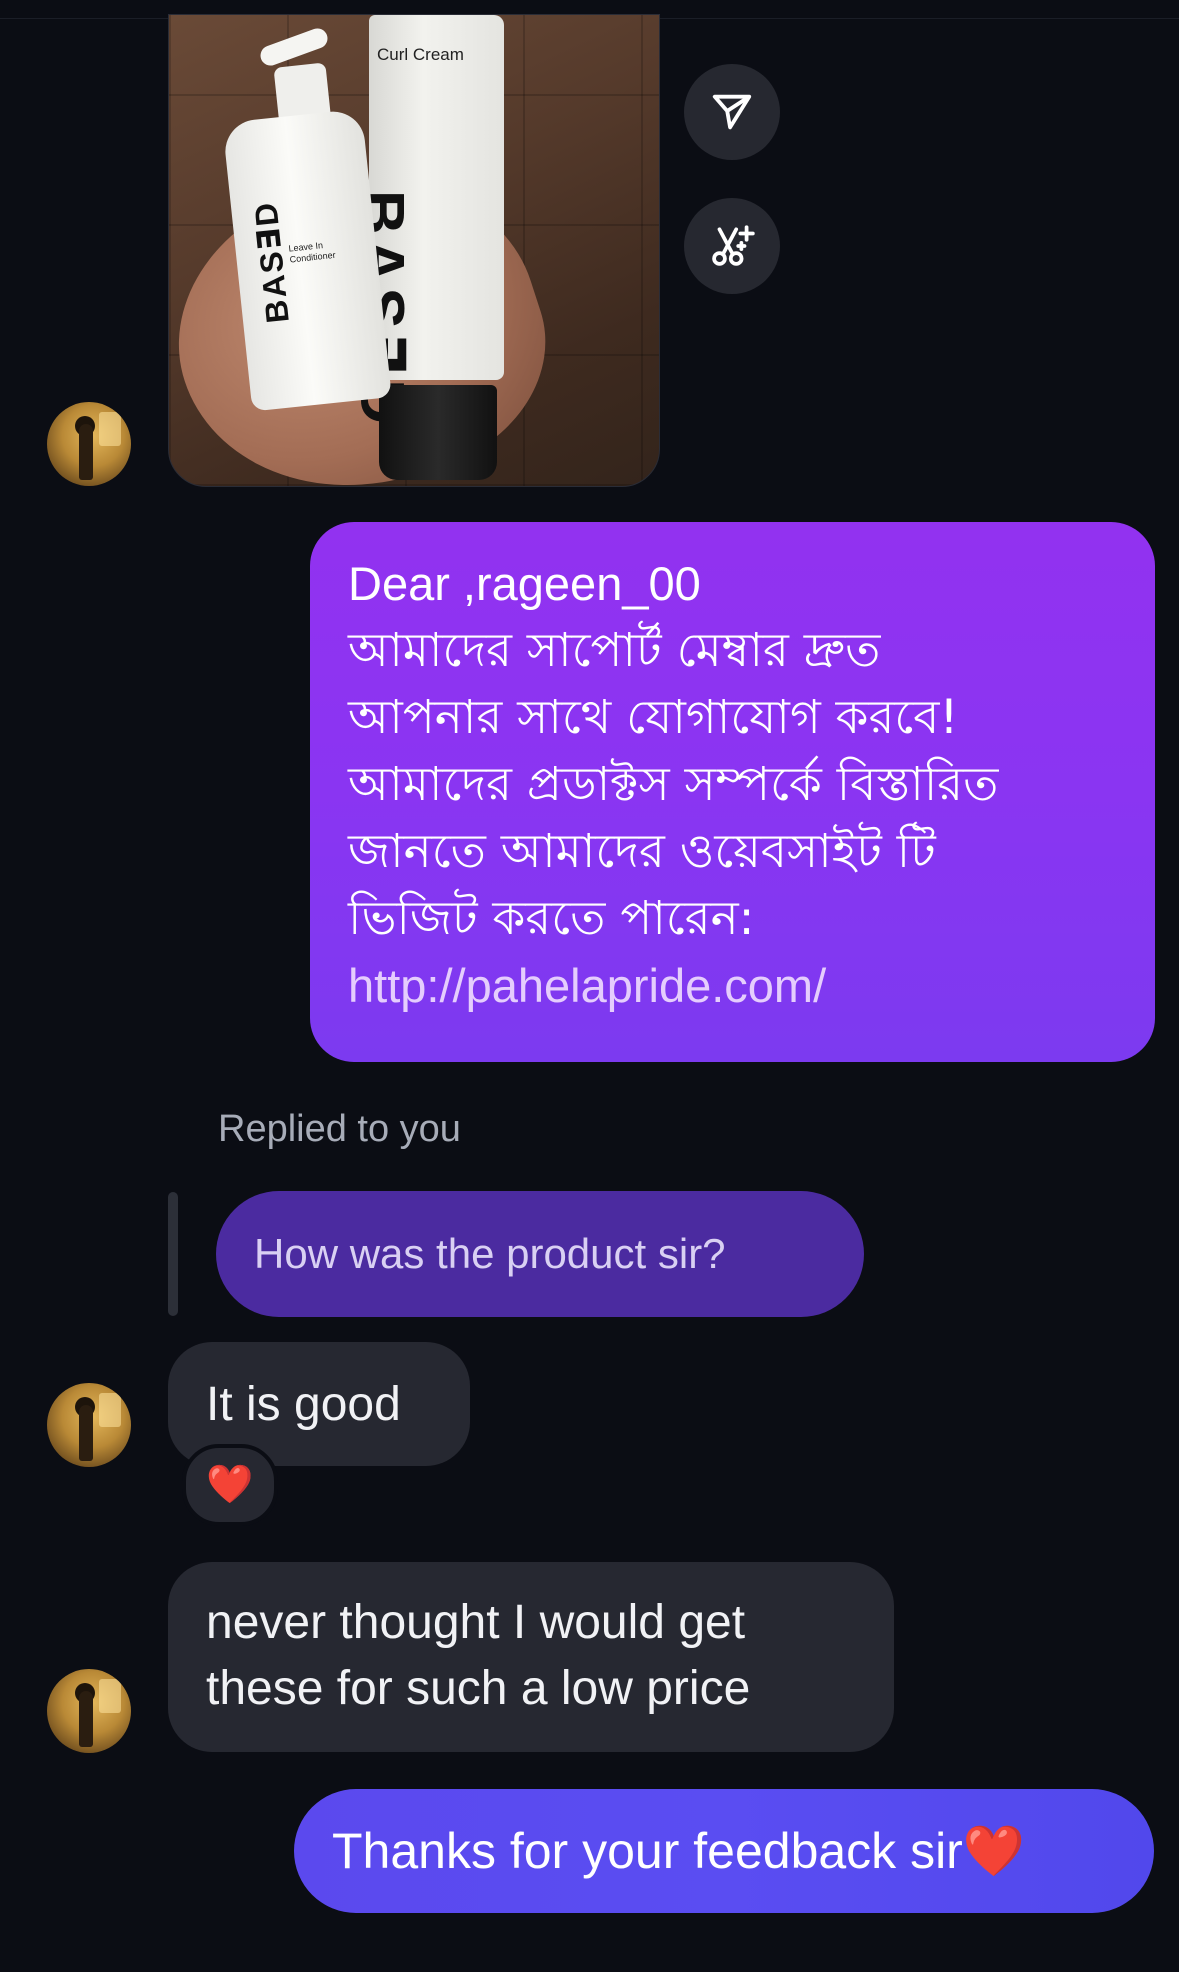 This screenshot has height=1972, width=1179. Describe the element at coordinates (478, 1688) in the screenshot. I see `message-line: these for such a low price` at that location.